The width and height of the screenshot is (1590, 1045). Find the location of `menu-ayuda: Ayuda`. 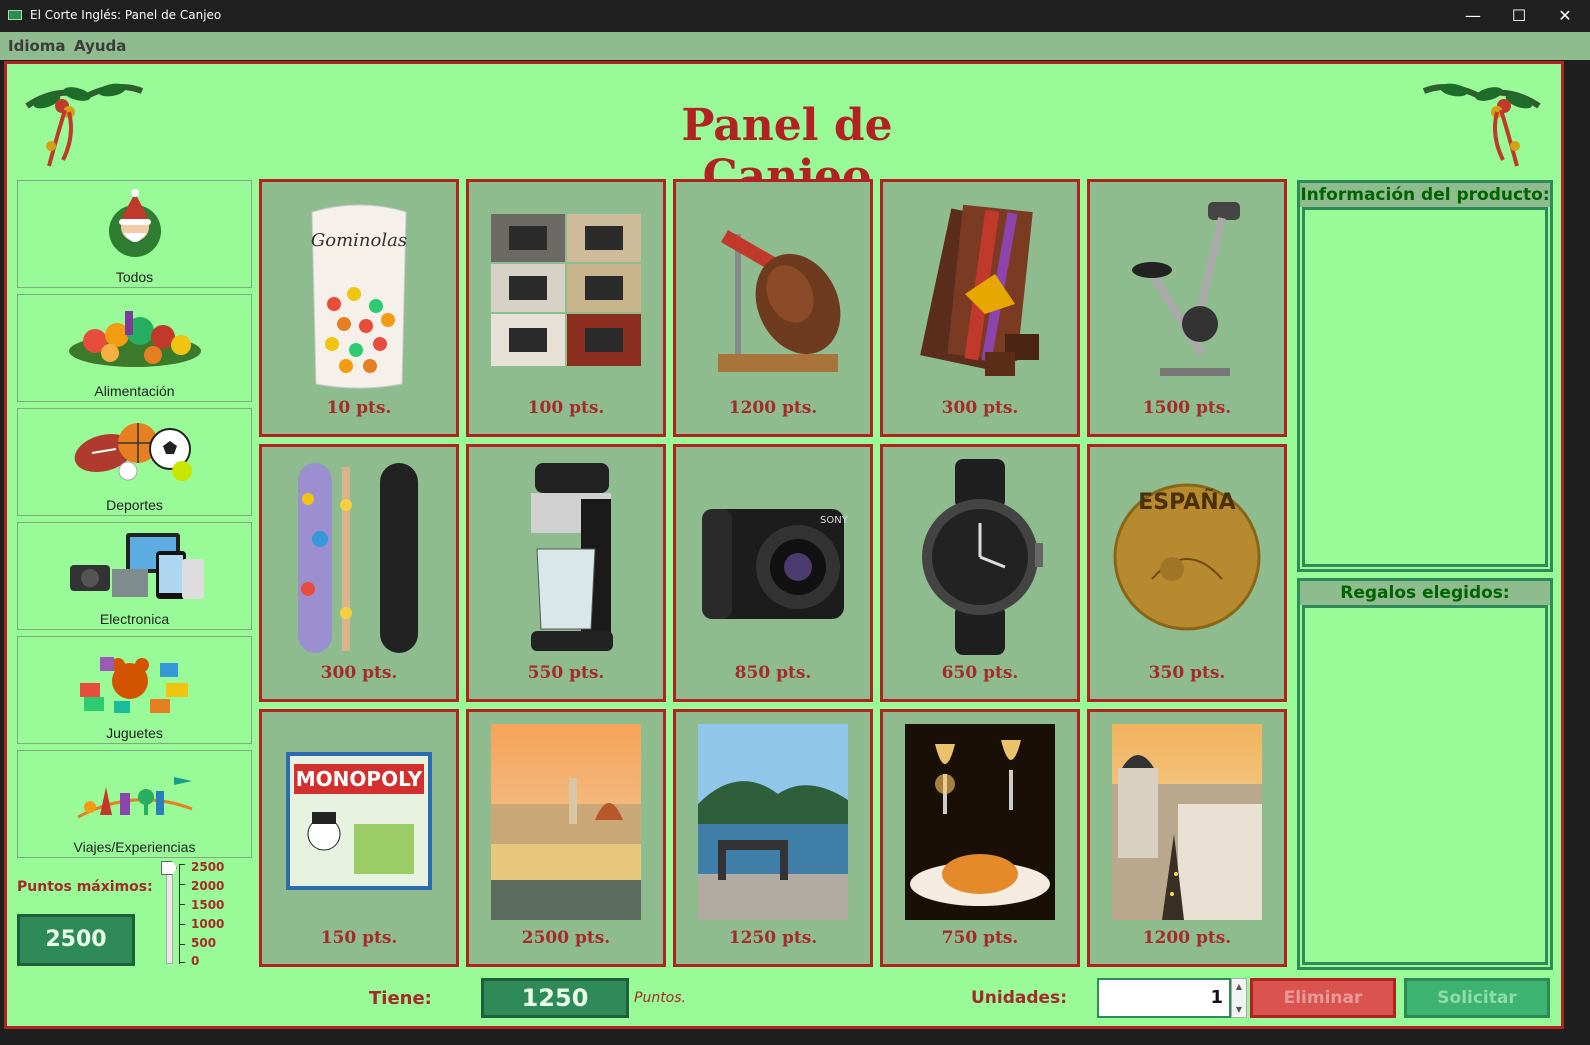

menu-ayuda: Ayuda is located at coordinates (100, 46).